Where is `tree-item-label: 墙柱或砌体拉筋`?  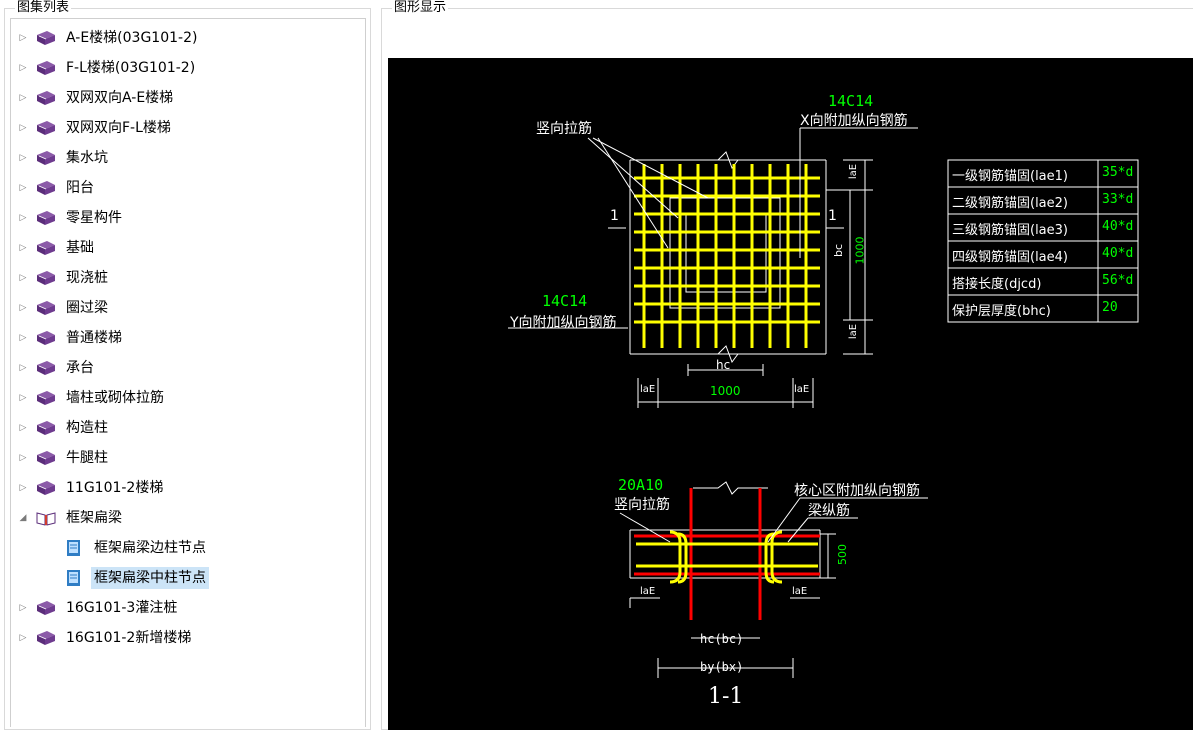
tree-item-label: 墙柱或砌体拉筋 is located at coordinates (115, 398).